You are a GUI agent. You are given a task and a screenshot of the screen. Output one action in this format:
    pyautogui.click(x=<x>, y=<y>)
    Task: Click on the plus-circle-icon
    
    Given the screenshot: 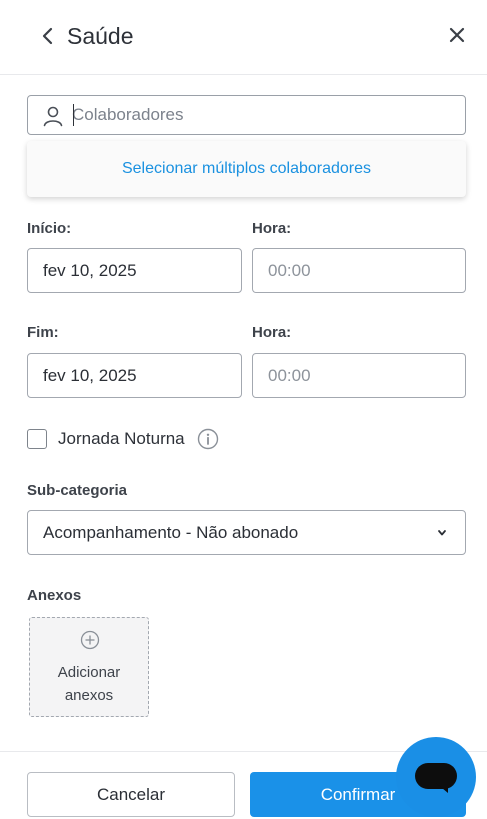 What is the action you would take?
    pyautogui.click(x=90, y=640)
    